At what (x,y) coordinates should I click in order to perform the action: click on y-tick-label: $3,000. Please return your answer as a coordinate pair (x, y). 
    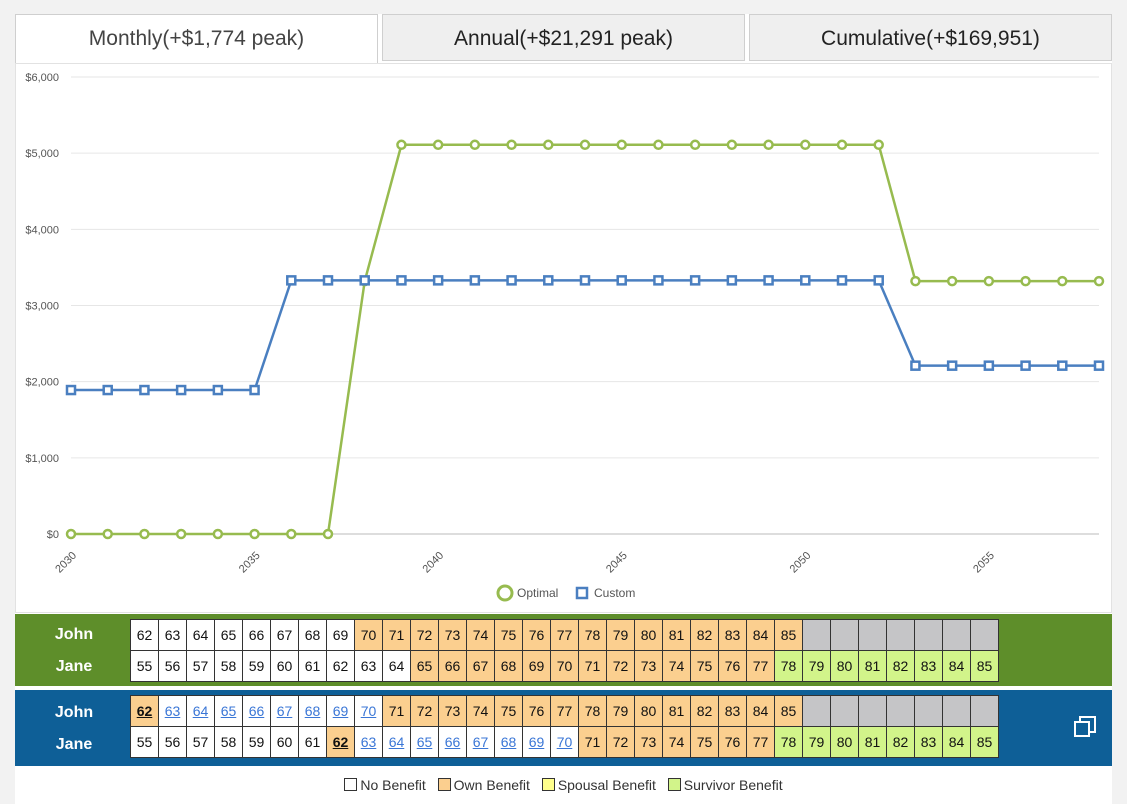
    Looking at the image, I should click on (42, 307).